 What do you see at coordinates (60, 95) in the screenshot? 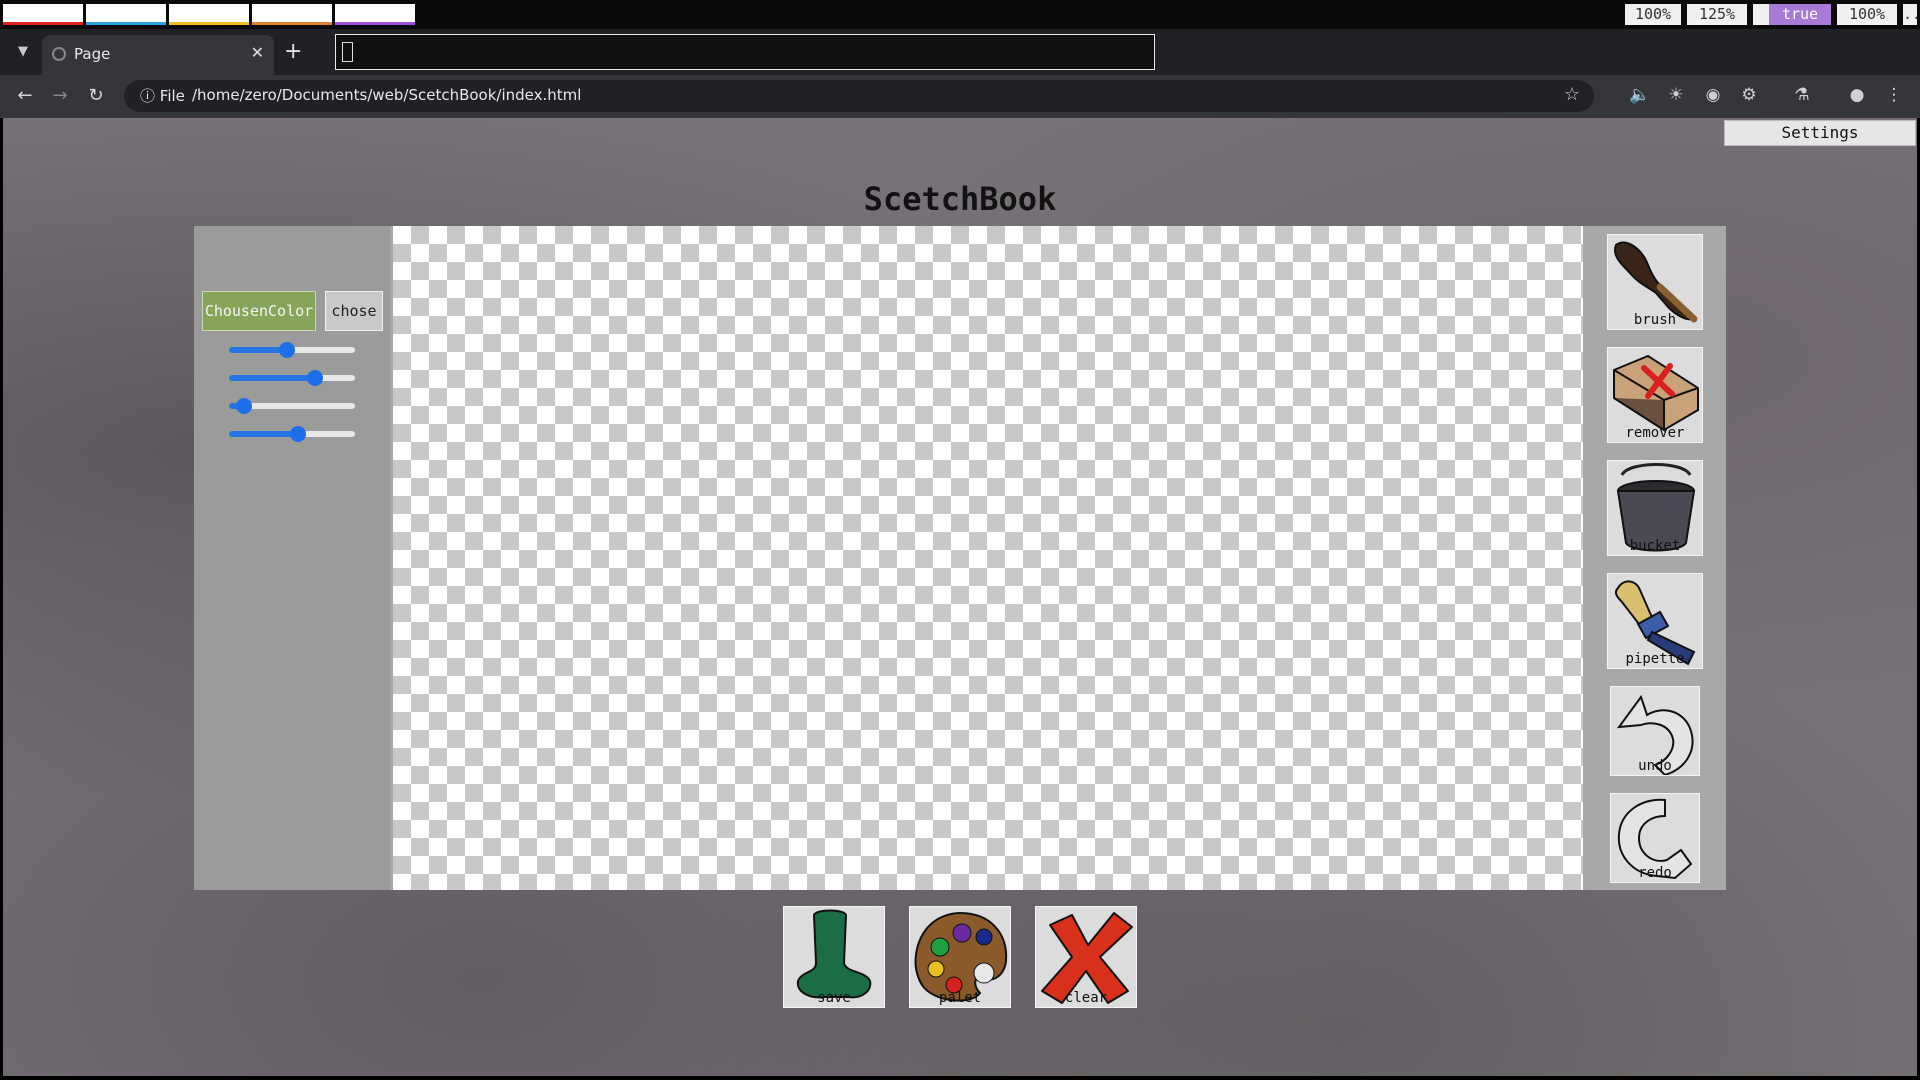
I see `forward-icon: →` at bounding box center [60, 95].